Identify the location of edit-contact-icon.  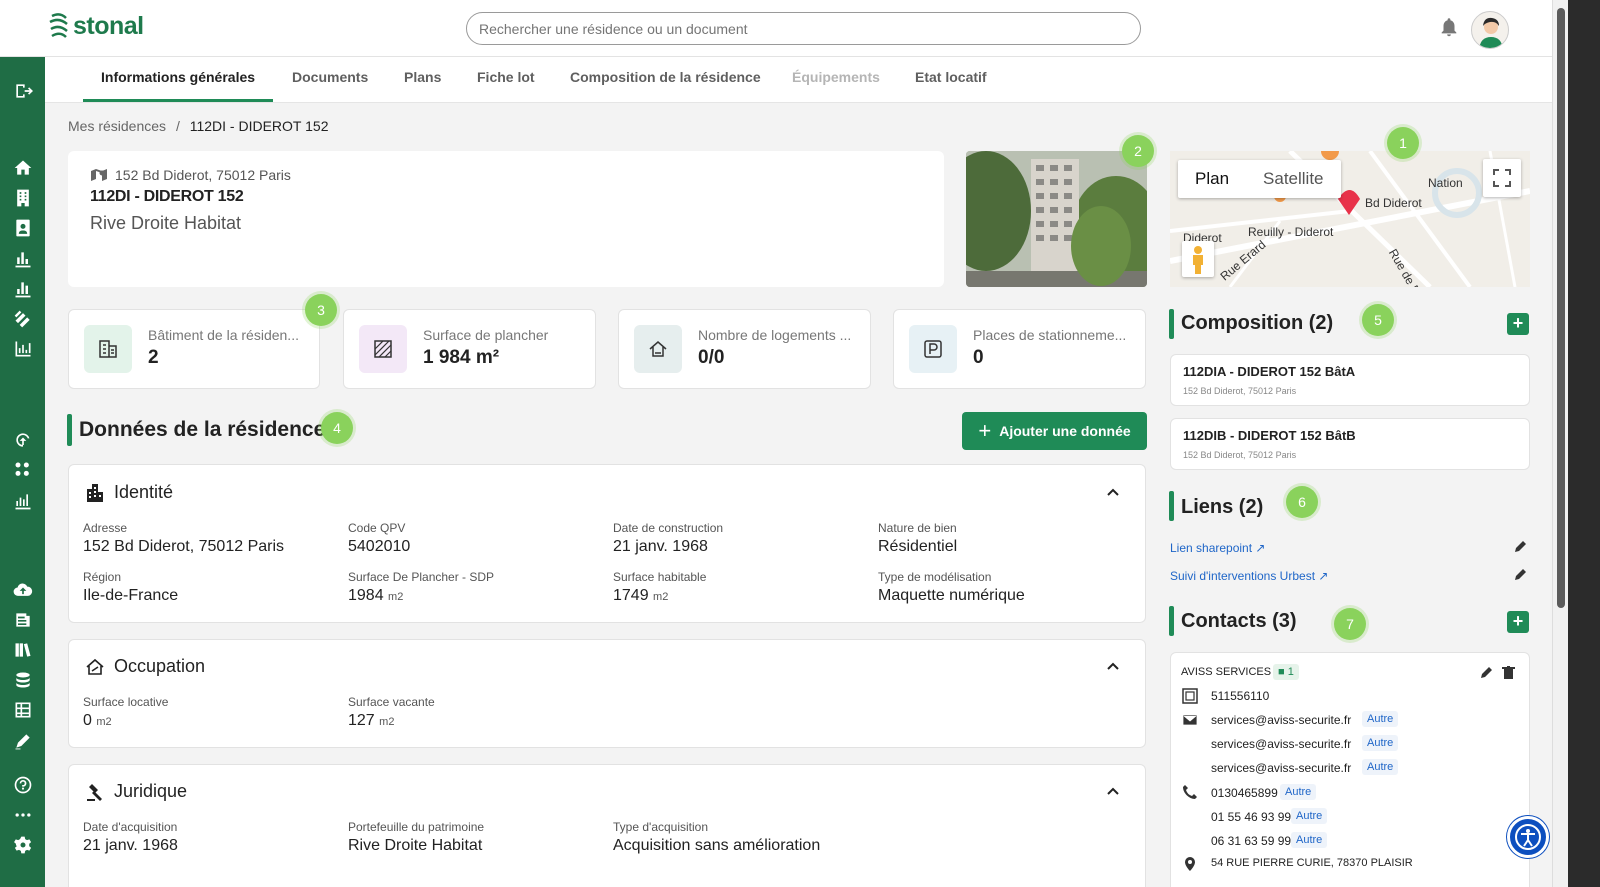
(1486, 672).